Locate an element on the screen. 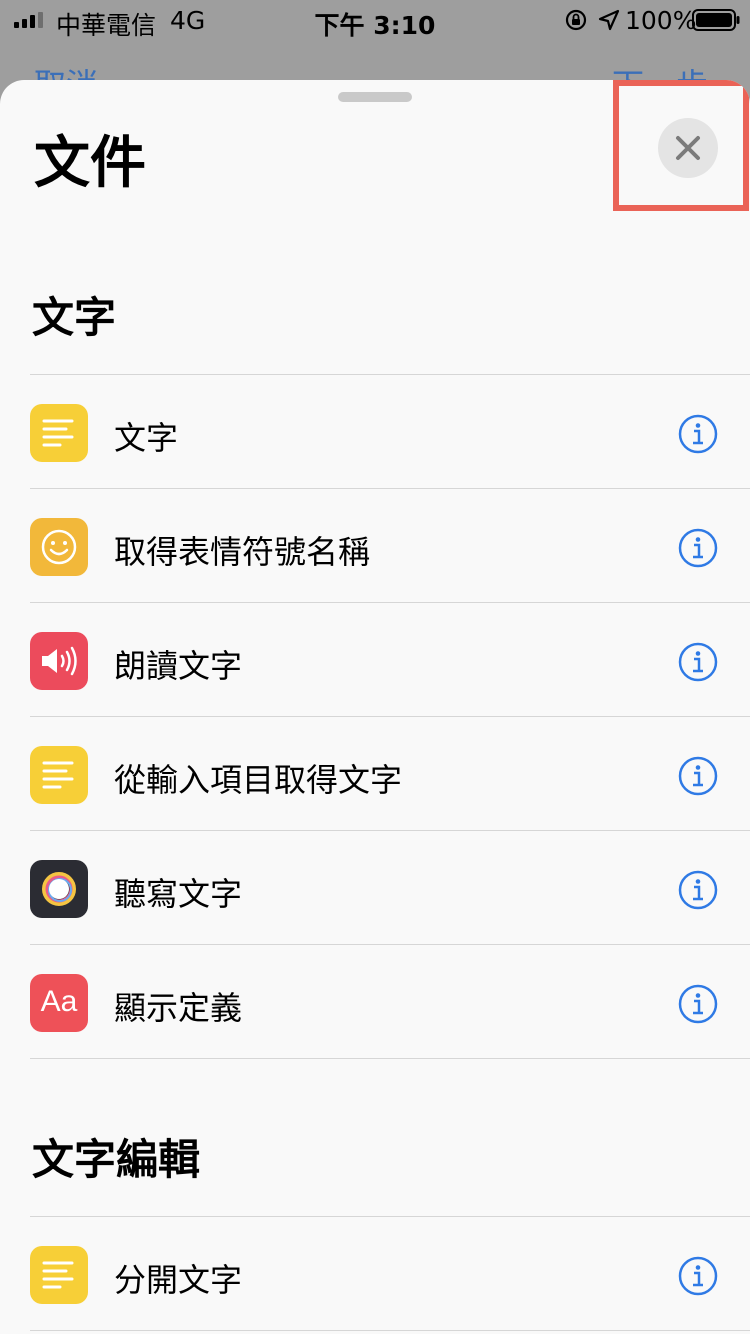 This screenshot has height=1334, width=750. speaker-icon is located at coordinates (59, 661).